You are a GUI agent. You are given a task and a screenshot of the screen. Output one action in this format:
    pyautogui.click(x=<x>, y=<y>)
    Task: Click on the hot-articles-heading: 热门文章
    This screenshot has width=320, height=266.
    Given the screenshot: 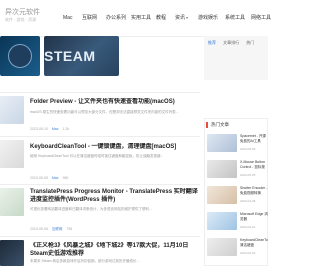 What is the action you would take?
    pyautogui.click(x=220, y=124)
    